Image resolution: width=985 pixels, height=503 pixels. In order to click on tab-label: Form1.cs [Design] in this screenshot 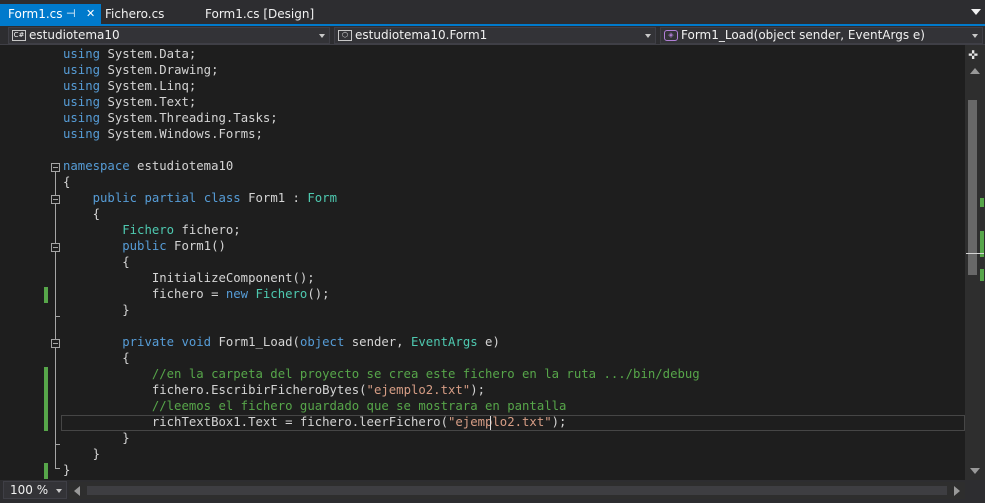, I will do `click(260, 14)`.